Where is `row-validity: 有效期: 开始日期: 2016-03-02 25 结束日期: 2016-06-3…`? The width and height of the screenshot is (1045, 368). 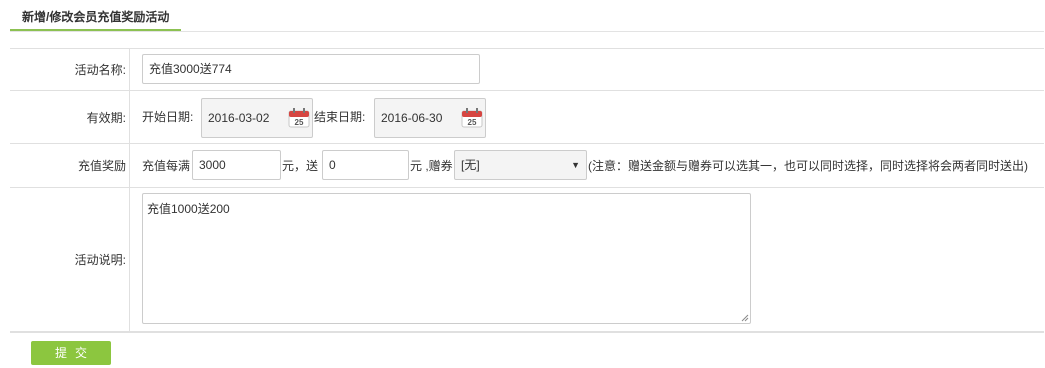
row-validity: 有效期: 开始日期: 2016-03-02 25 结束日期: 2016-06-3… is located at coordinates (527, 117).